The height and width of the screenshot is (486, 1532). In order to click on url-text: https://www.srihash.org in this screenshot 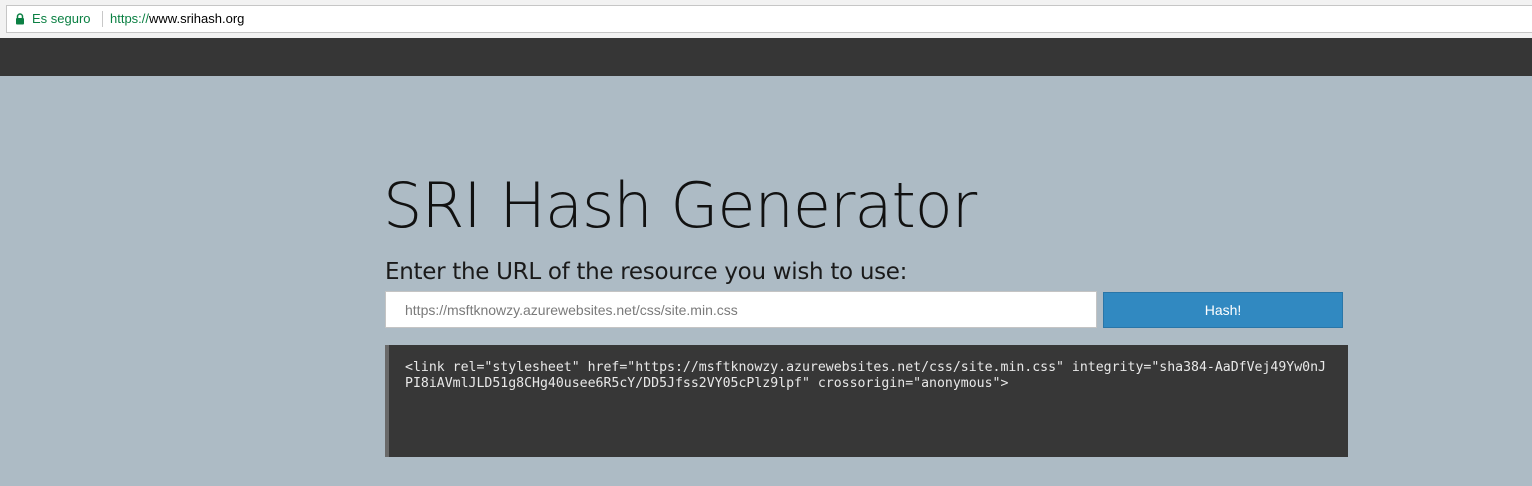, I will do `click(177, 18)`.